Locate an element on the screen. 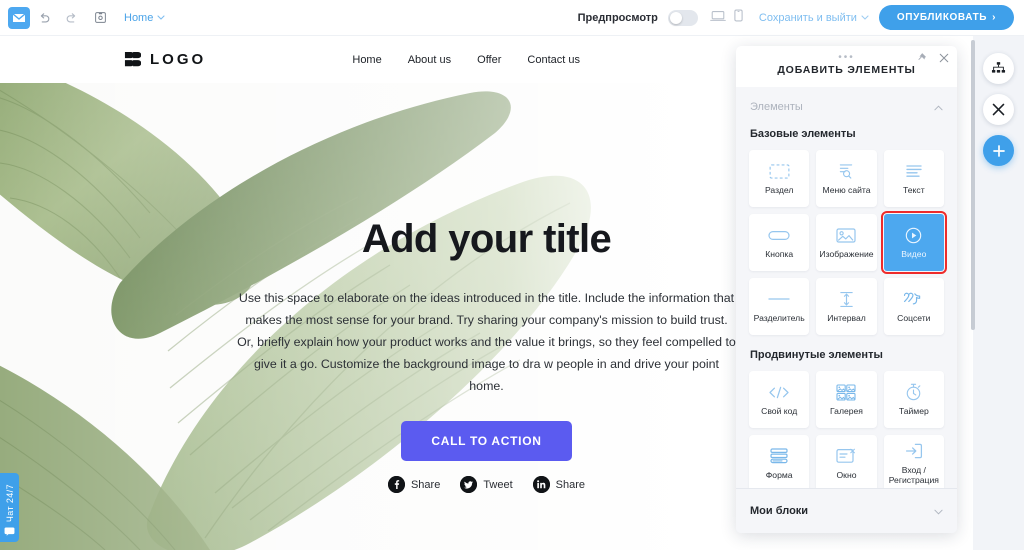  tile-timer-label: Таймер is located at coordinates (913, 410).